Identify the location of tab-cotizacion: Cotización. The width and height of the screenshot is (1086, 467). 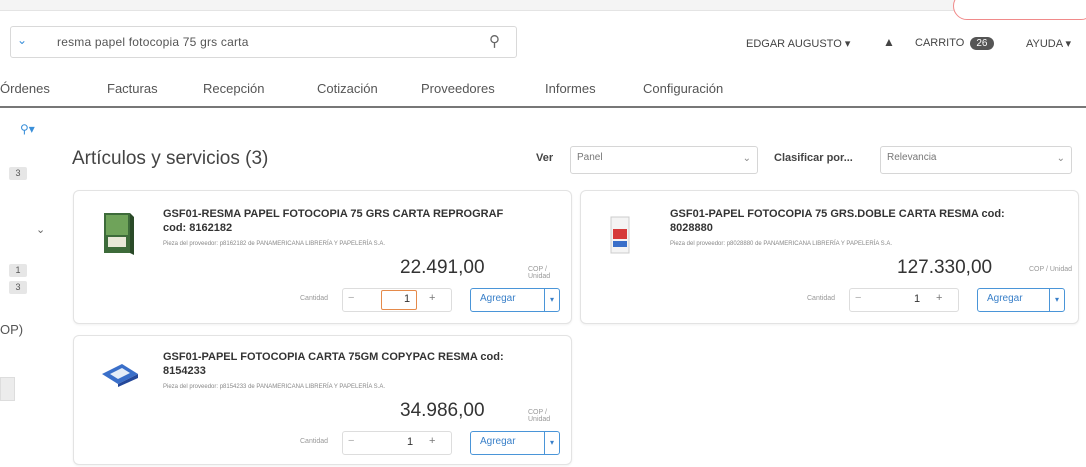
(347, 88).